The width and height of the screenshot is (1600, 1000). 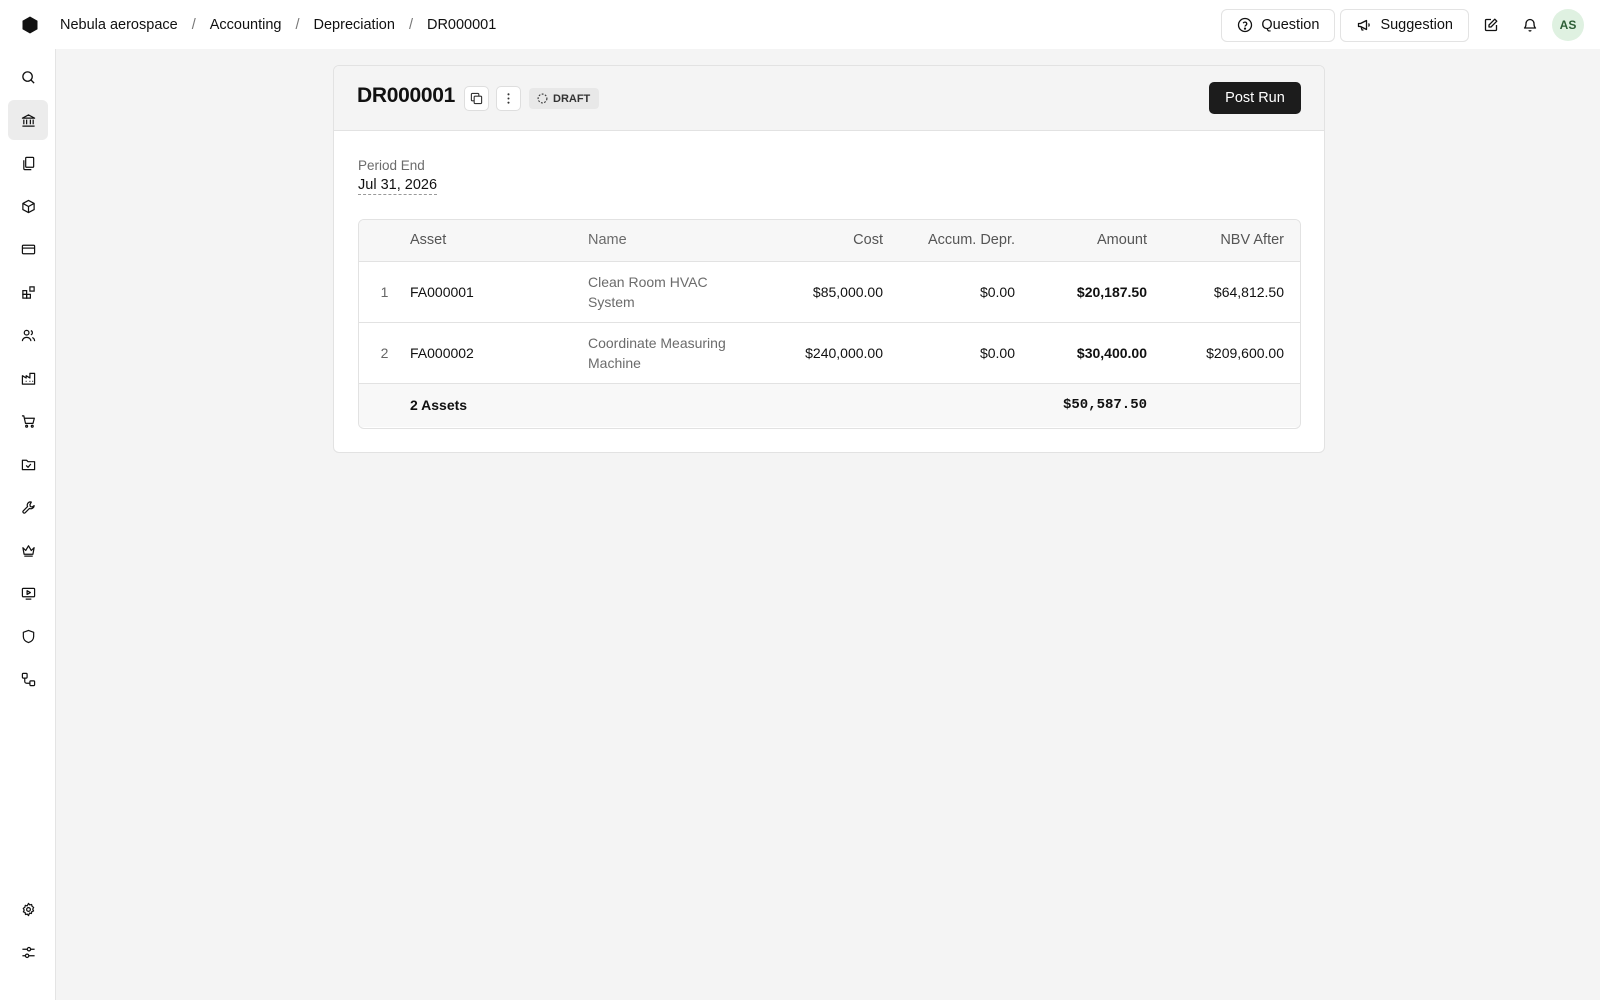 I want to click on table-footer-row: 2 Assets $50,587.50, so click(x=829, y=405).